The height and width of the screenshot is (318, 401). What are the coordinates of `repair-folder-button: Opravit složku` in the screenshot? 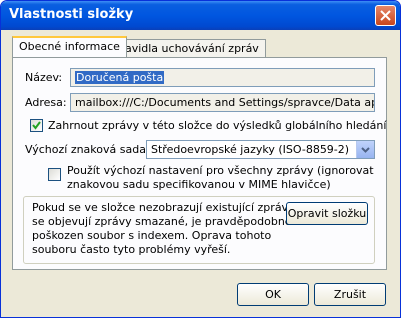 It's located at (327, 213).